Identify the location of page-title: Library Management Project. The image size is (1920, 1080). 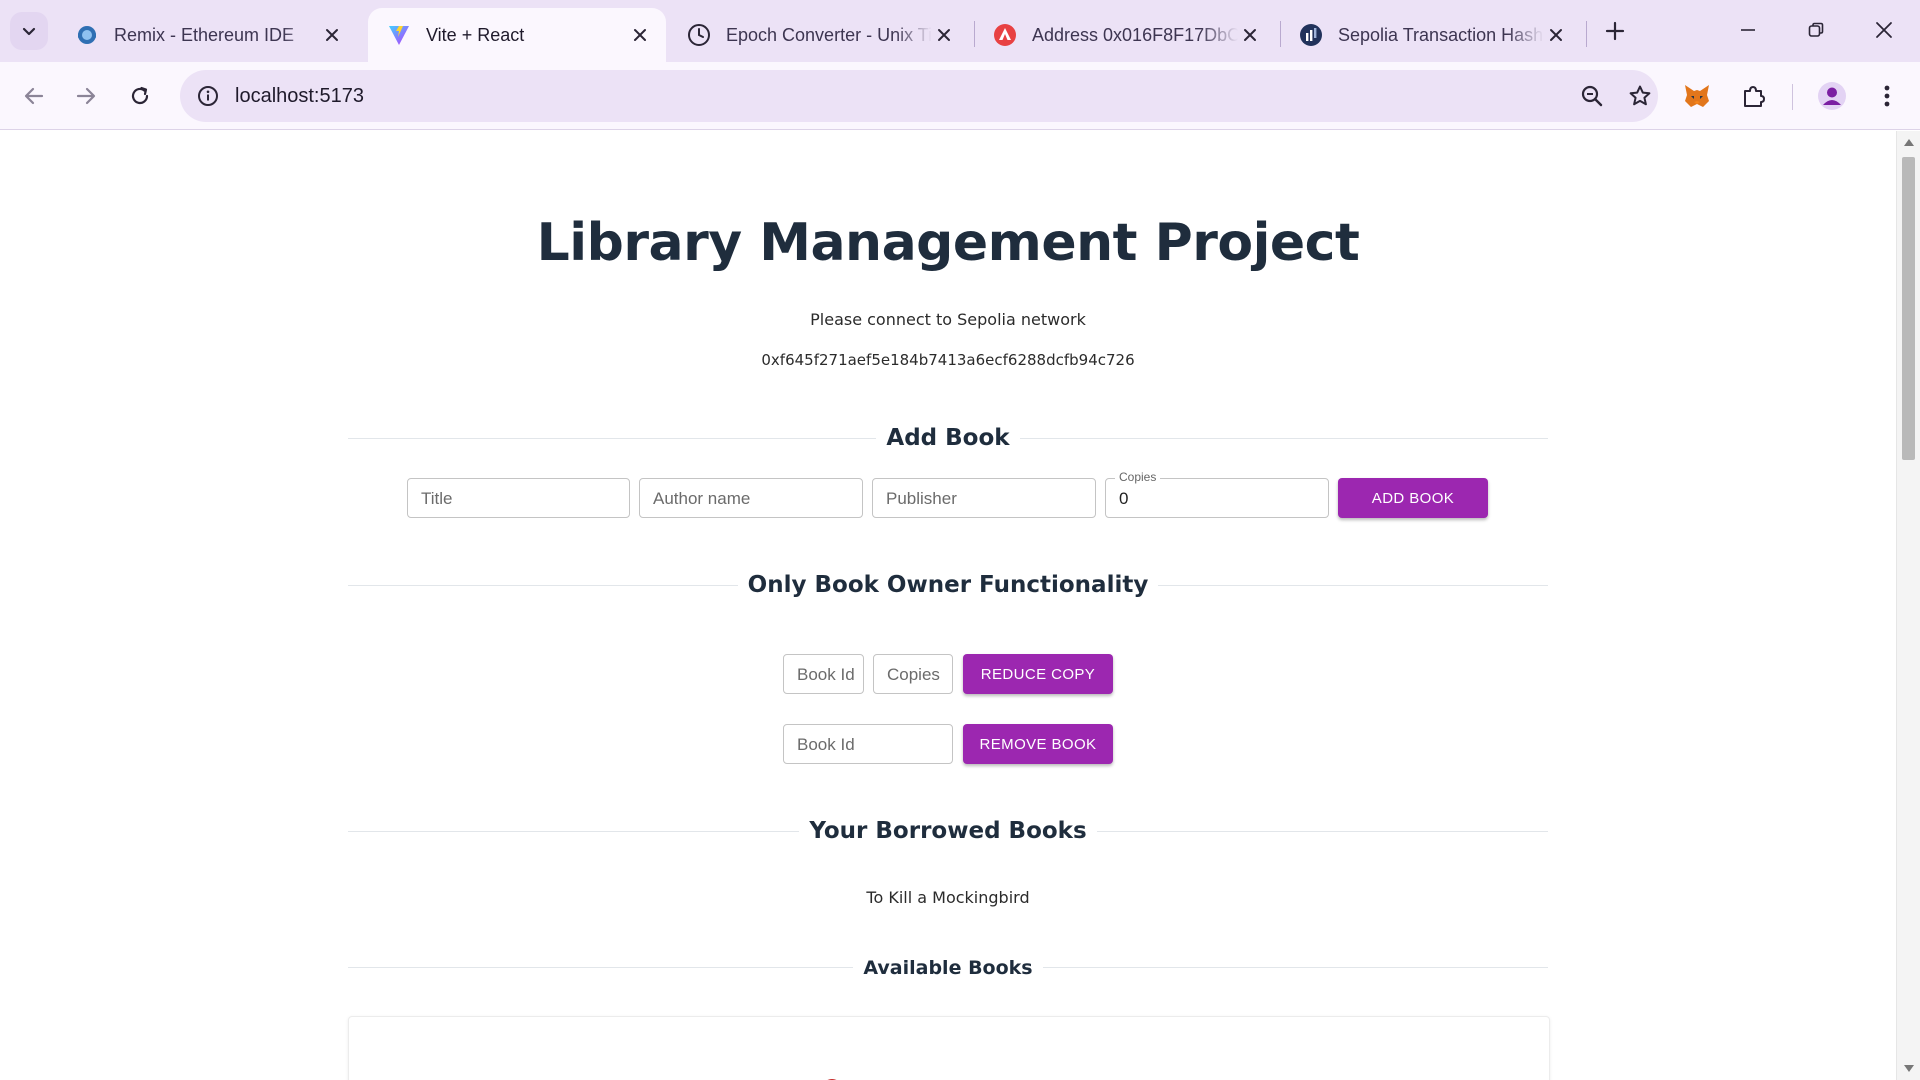
(948, 243).